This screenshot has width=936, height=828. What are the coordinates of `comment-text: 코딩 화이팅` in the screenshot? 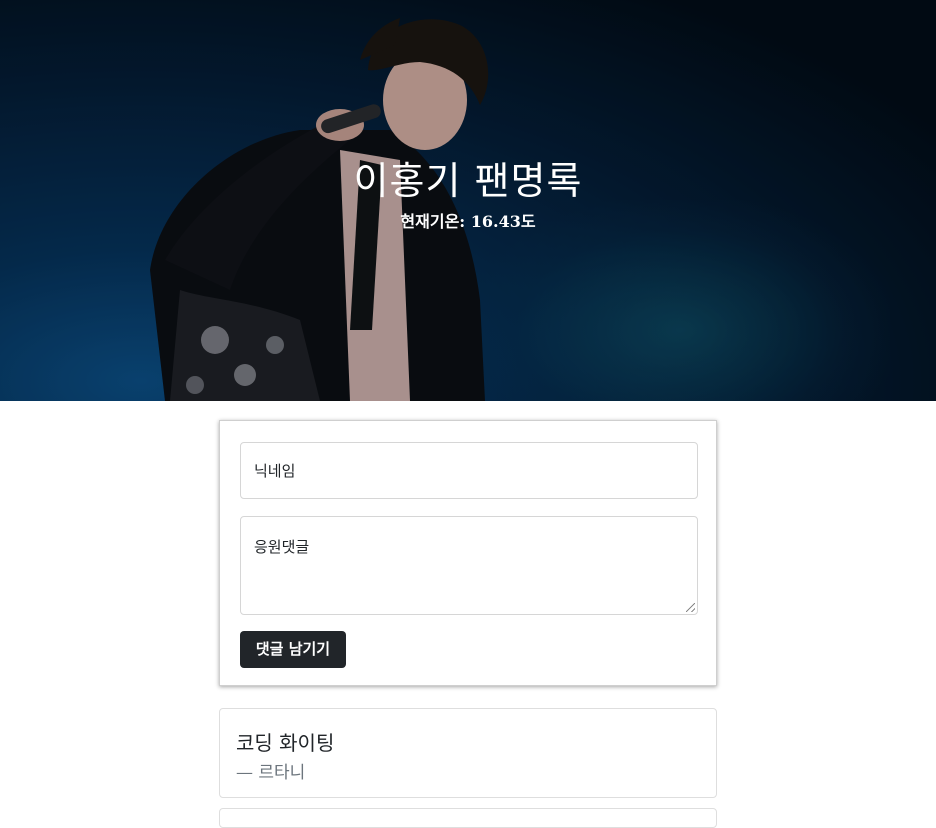 It's located at (285, 743).